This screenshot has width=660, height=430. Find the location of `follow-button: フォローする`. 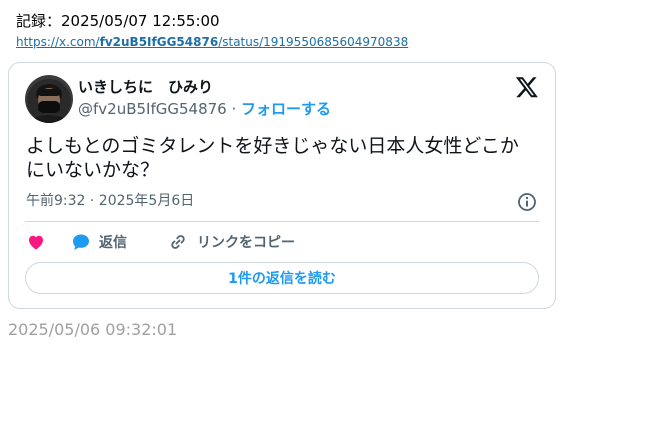

follow-button: フォローする is located at coordinates (286, 109).